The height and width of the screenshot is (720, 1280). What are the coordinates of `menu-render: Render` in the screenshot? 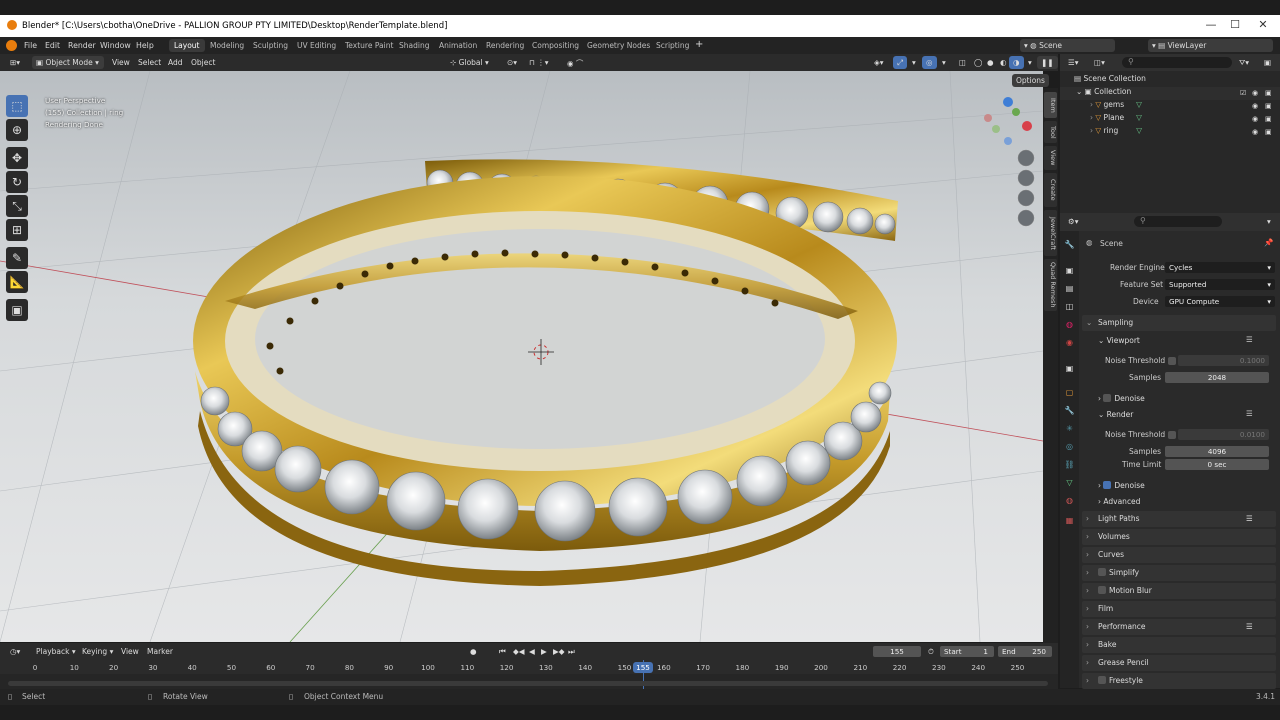 It's located at (82, 45).